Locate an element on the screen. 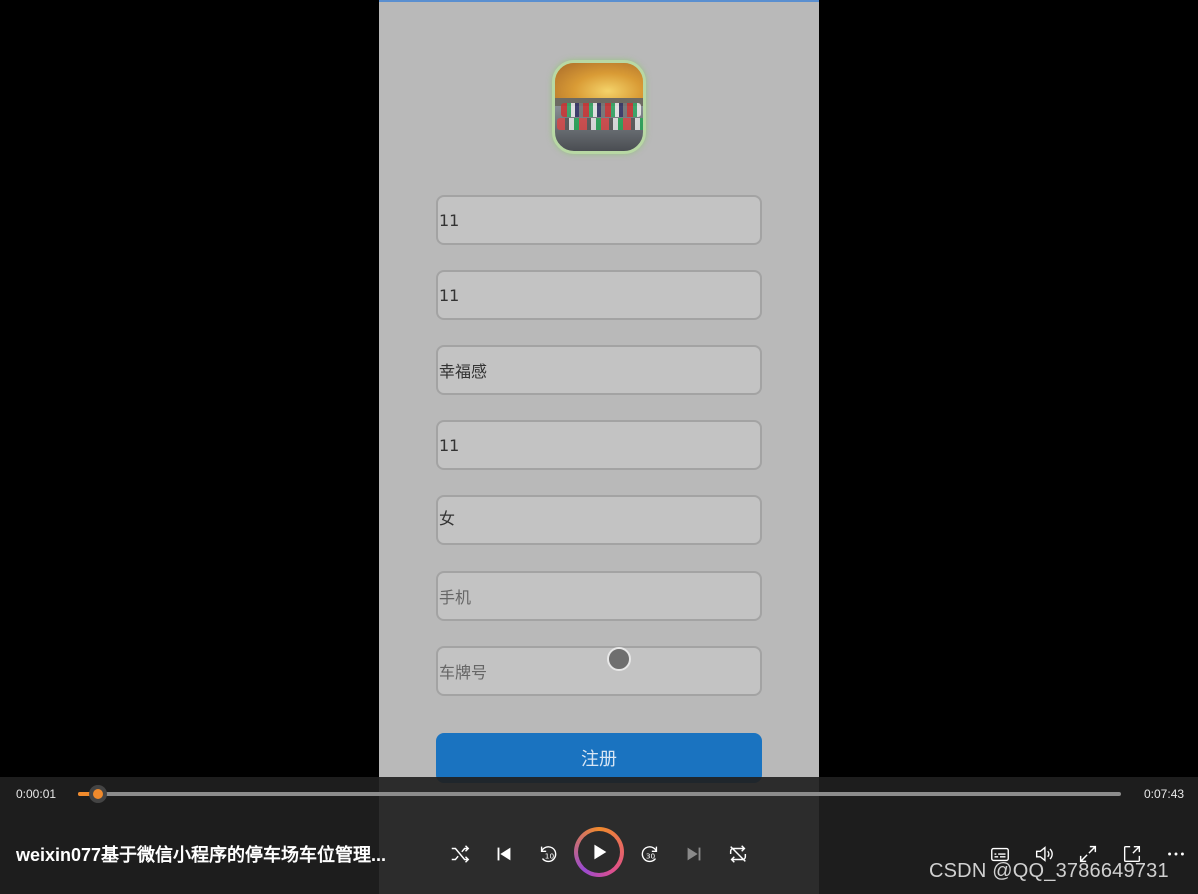  previous-icon is located at coordinates (504, 854).